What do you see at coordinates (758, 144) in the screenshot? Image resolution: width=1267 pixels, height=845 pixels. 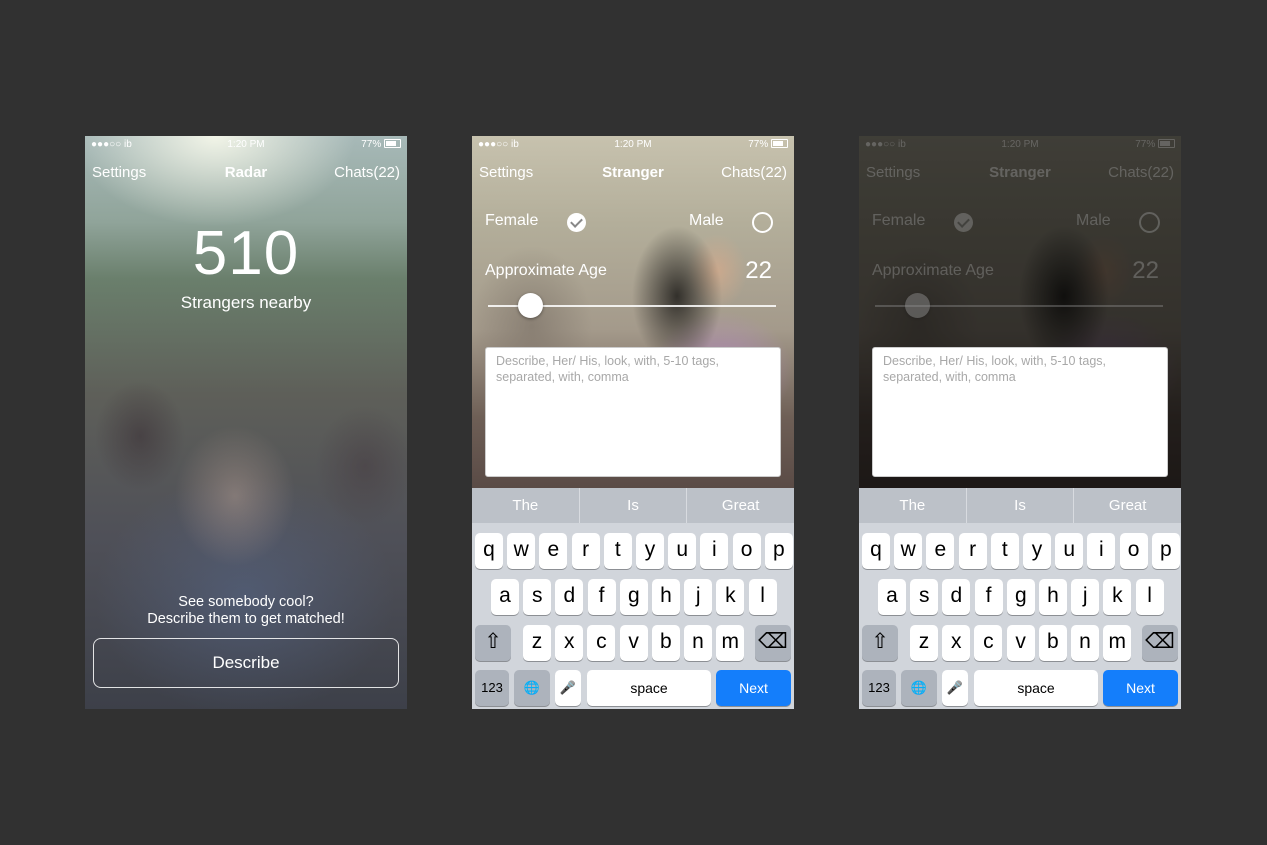 I see `battery-percent: 77%` at bounding box center [758, 144].